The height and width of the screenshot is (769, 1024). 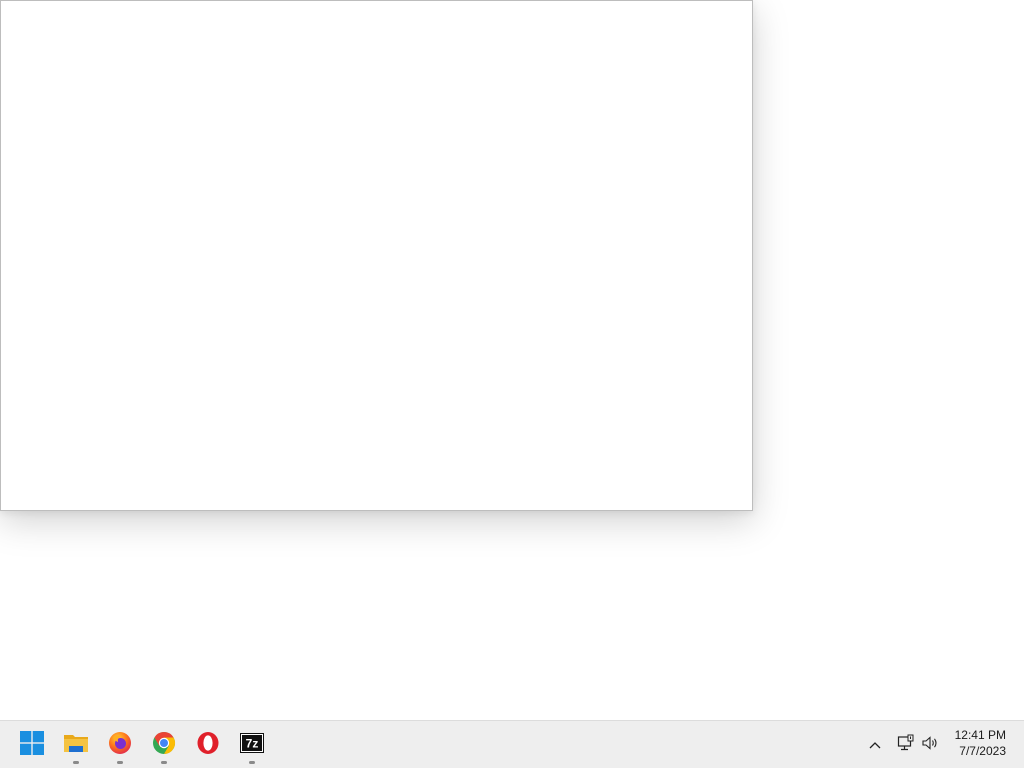 I want to click on tray-overflow-button, so click(x=875, y=745).